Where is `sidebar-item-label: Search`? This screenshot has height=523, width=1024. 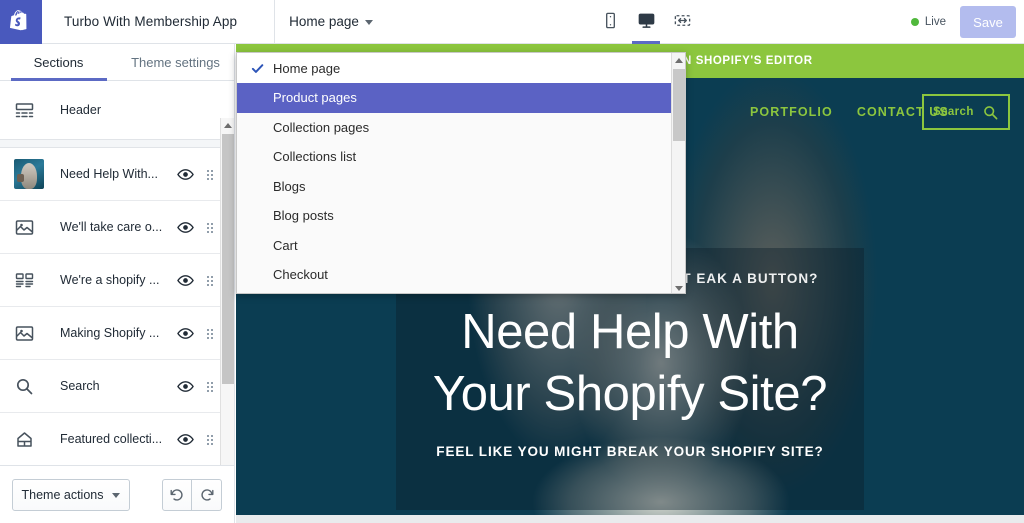 sidebar-item-label: Search is located at coordinates (80, 386).